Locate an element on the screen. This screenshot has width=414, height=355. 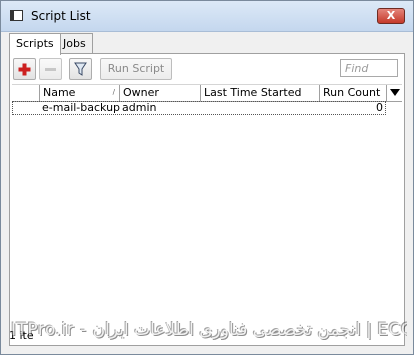
find-input: Find is located at coordinates (369, 68).